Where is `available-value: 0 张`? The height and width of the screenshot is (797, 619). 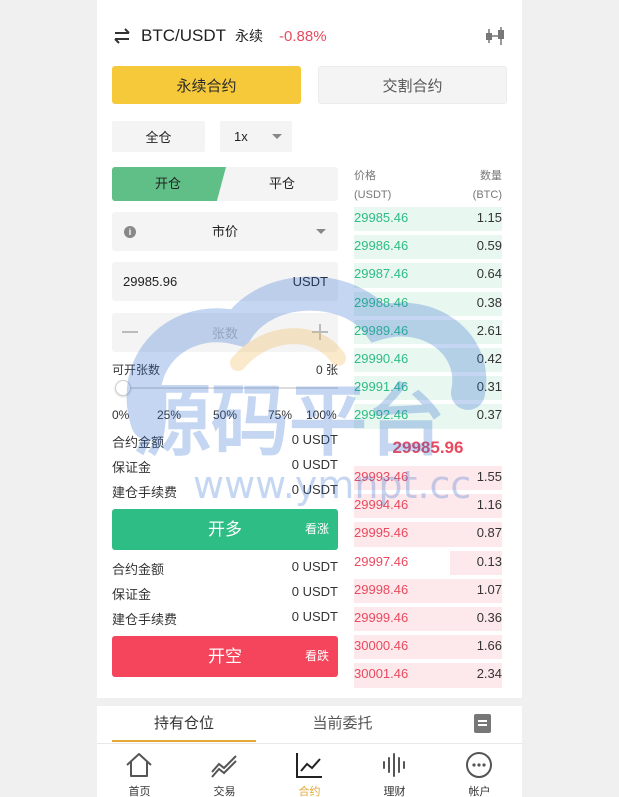
available-value: 0 张 is located at coordinates (326, 370).